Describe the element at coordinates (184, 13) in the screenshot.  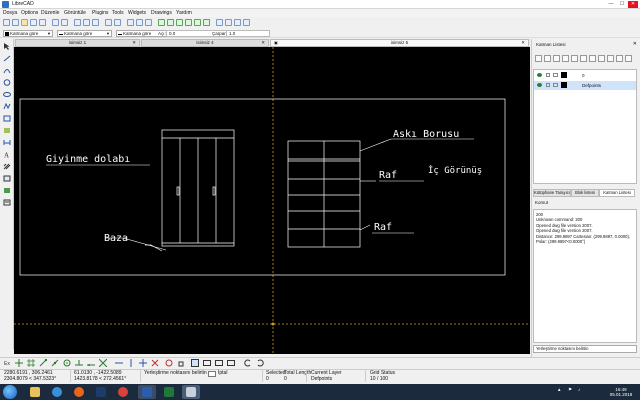
I see `menu-help: Yardım` at that location.